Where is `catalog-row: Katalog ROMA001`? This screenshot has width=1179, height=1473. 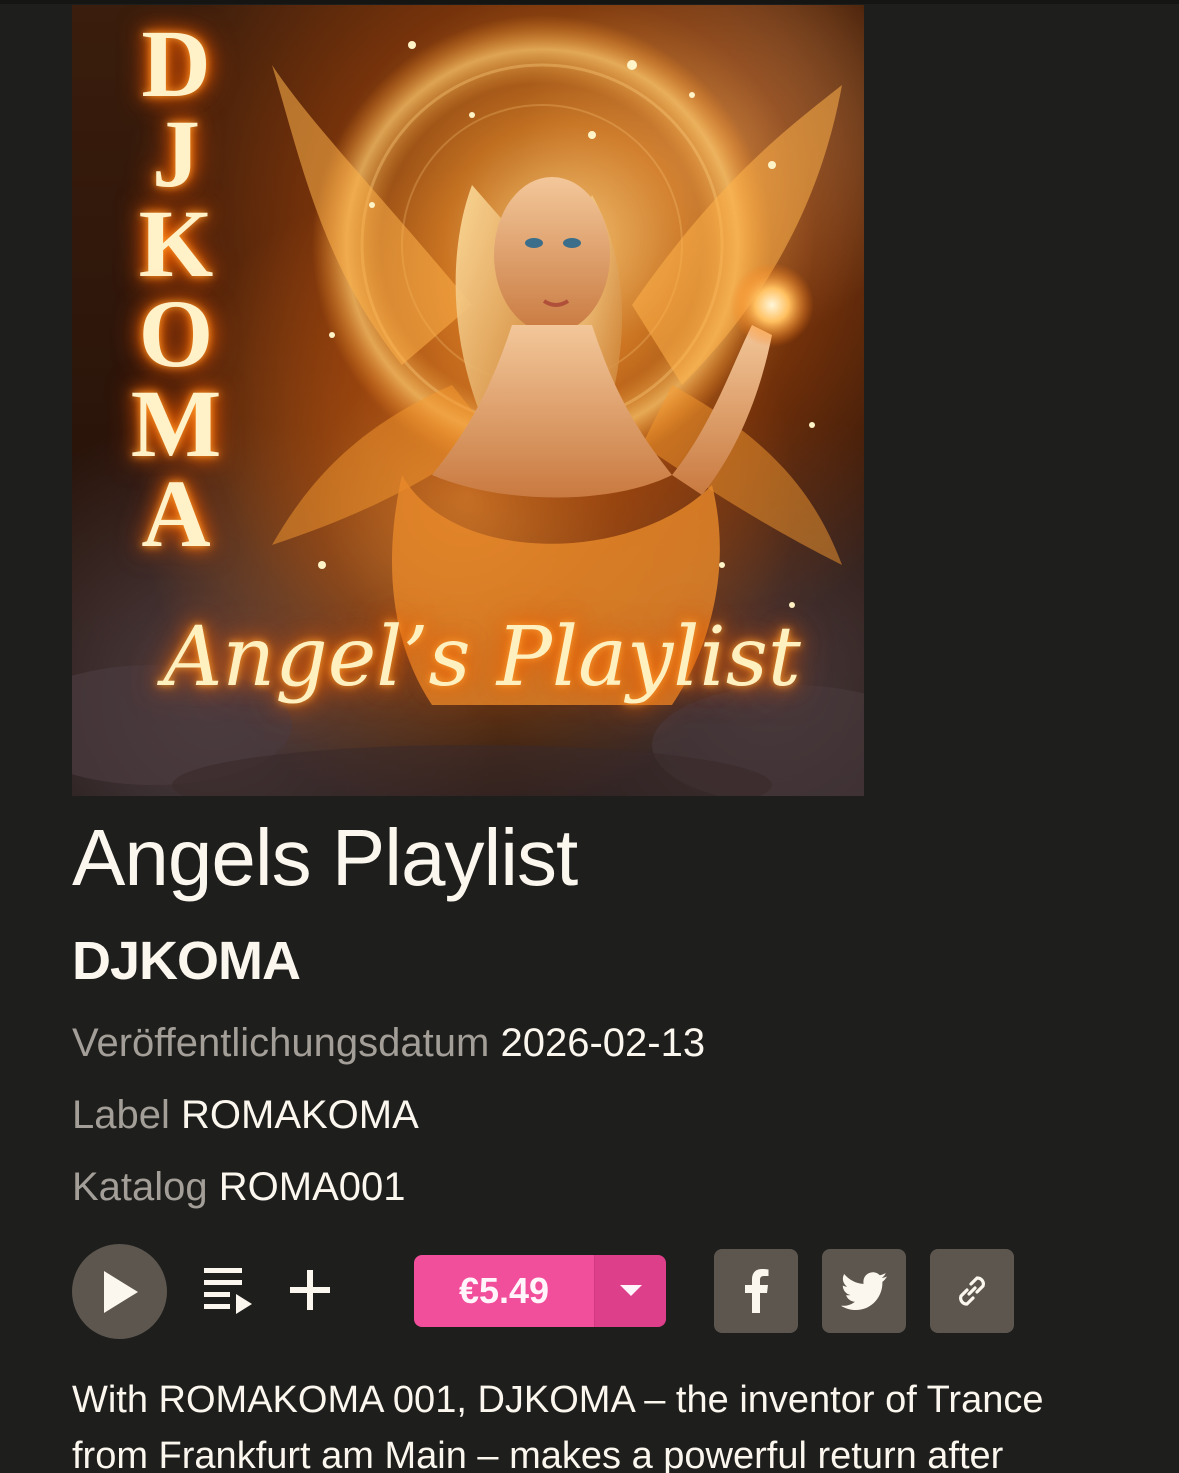 catalog-row: Katalog ROMA001 is located at coordinates (239, 1187).